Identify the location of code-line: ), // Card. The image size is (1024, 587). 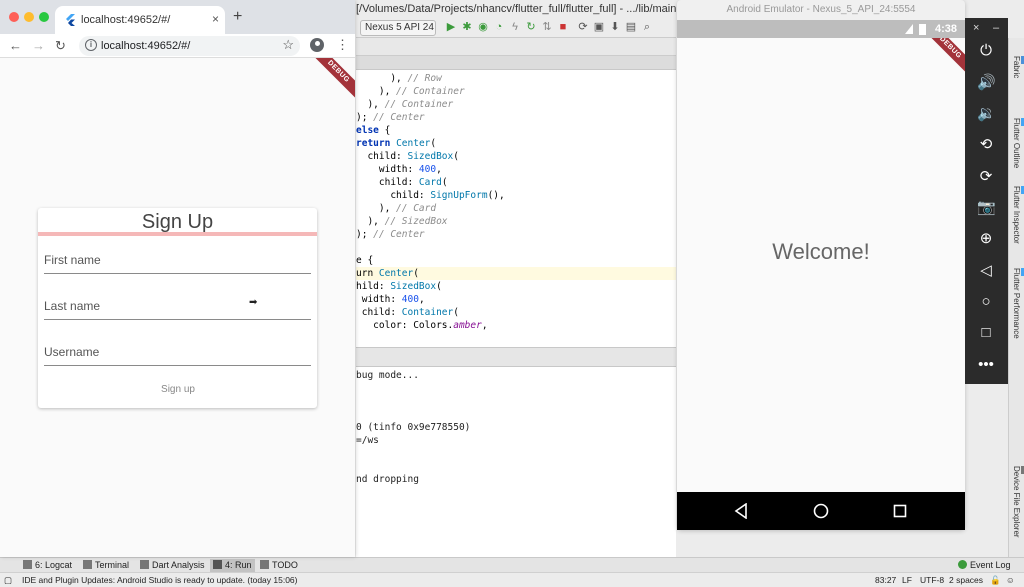
(516, 208).